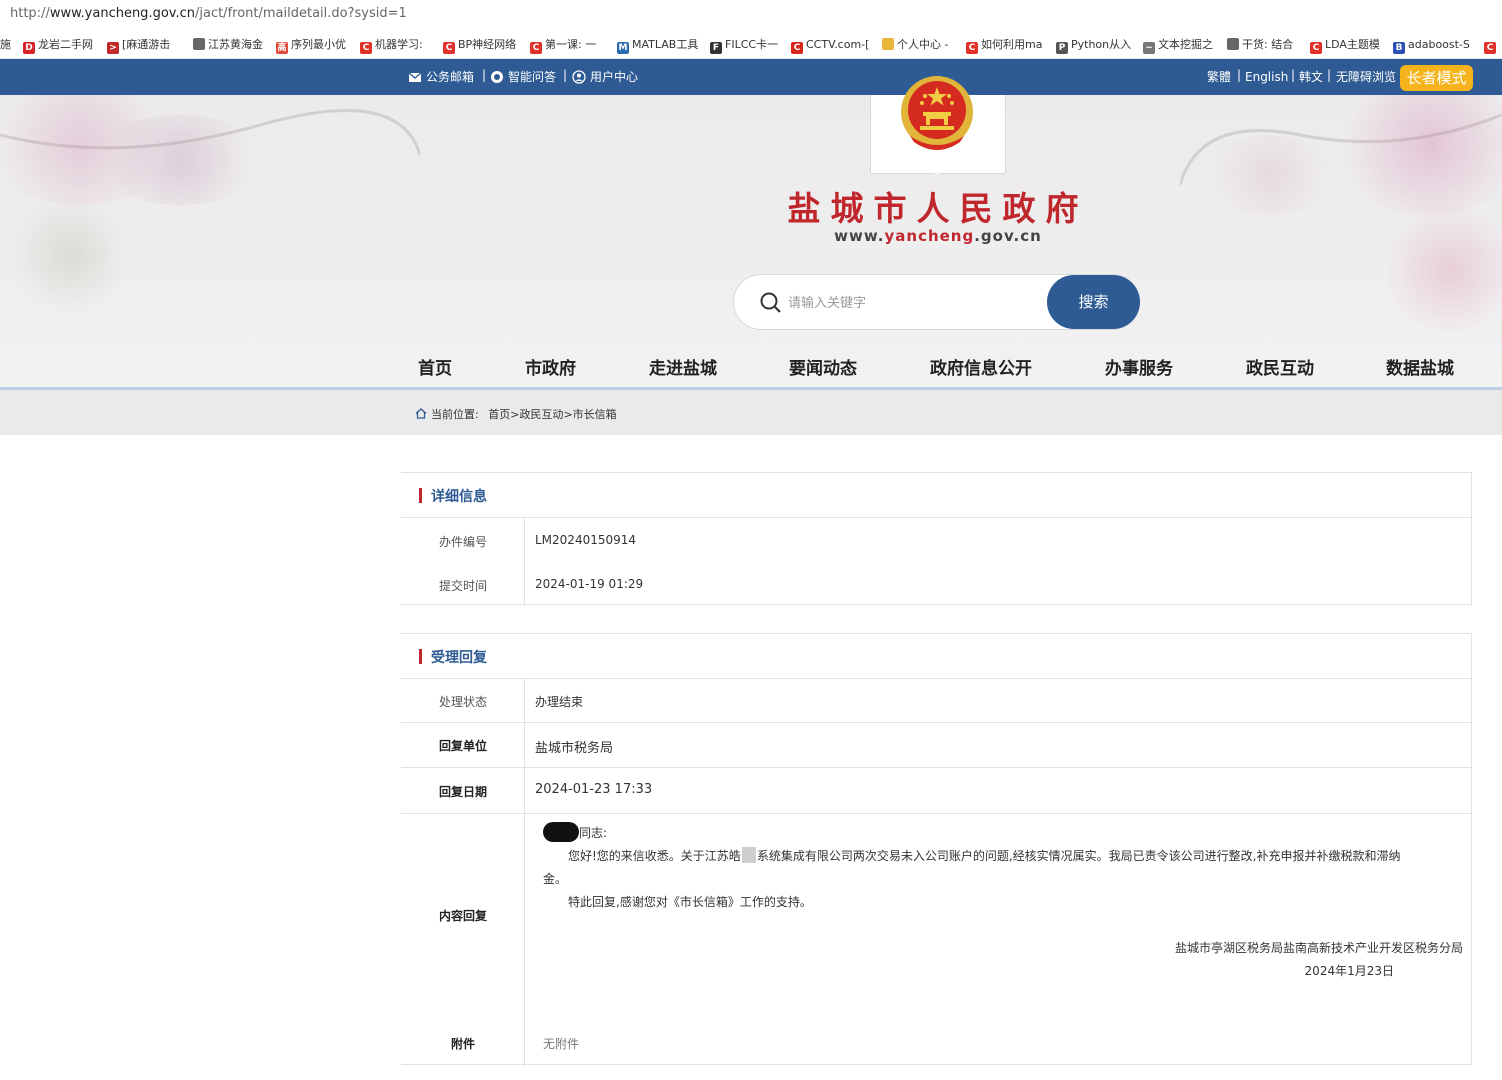  Describe the element at coordinates (913, 303) in the screenshot. I see `search-input` at that location.